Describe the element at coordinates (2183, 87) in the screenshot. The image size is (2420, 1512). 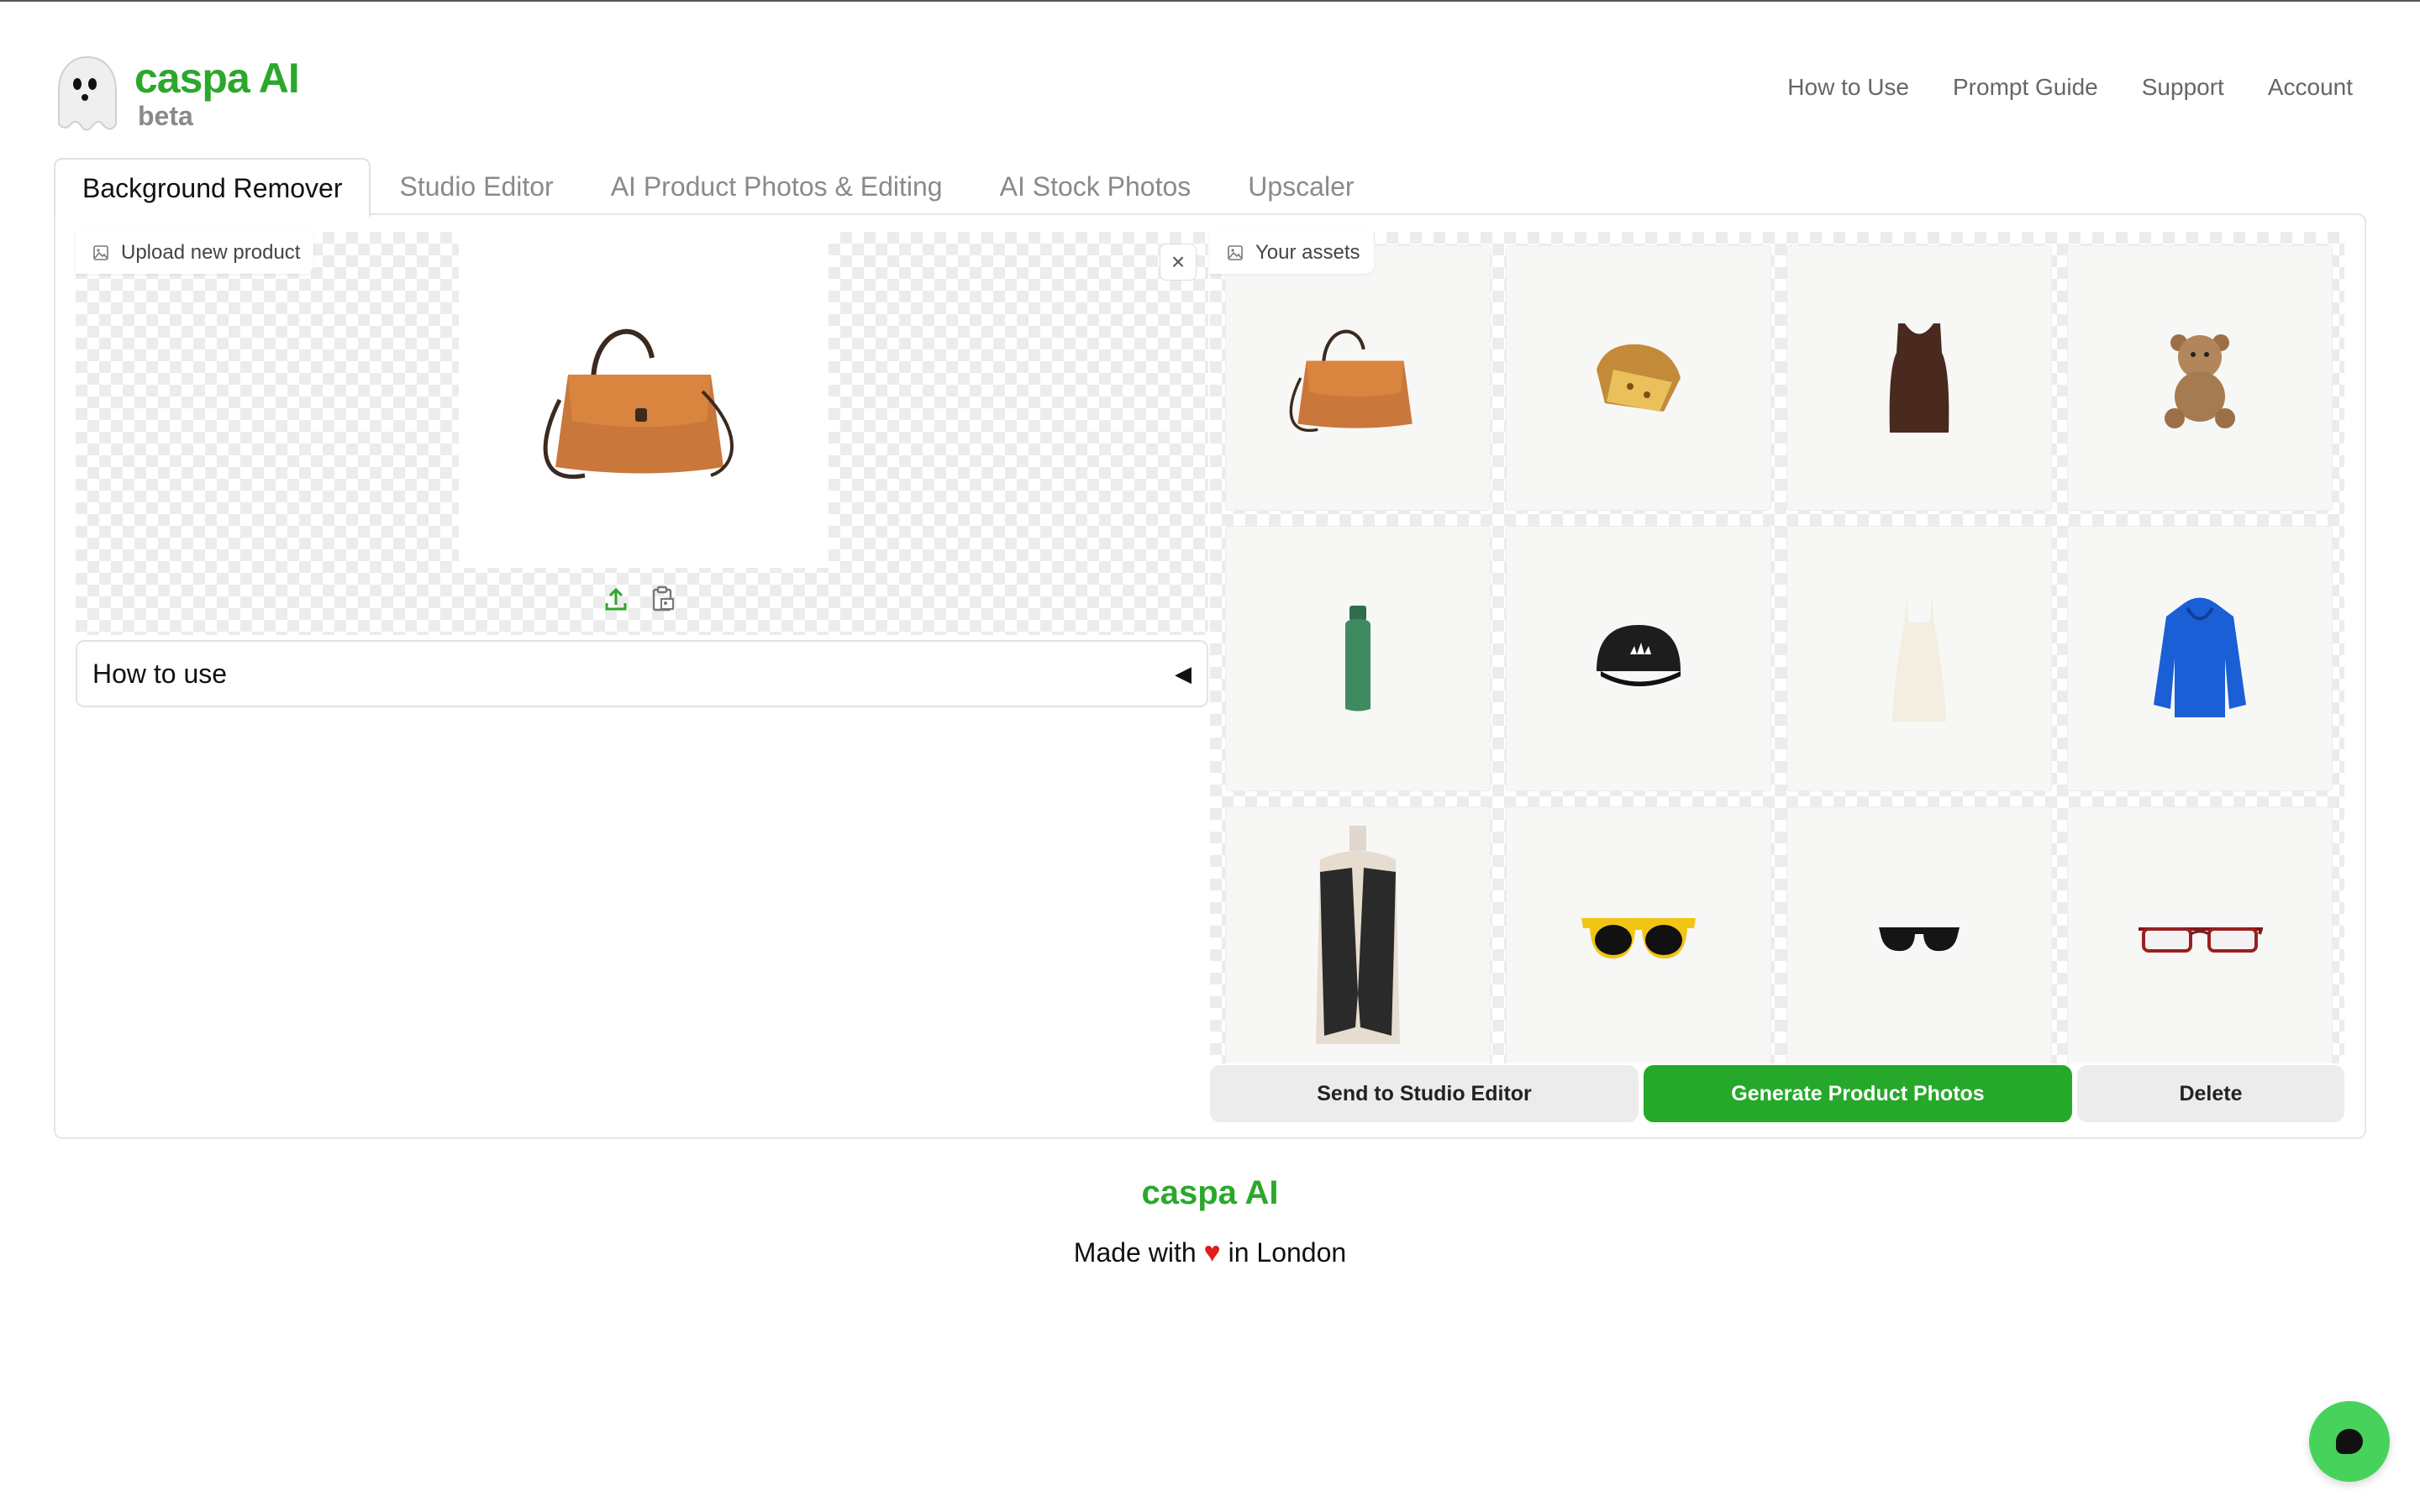
I see `nav-support: Support` at that location.